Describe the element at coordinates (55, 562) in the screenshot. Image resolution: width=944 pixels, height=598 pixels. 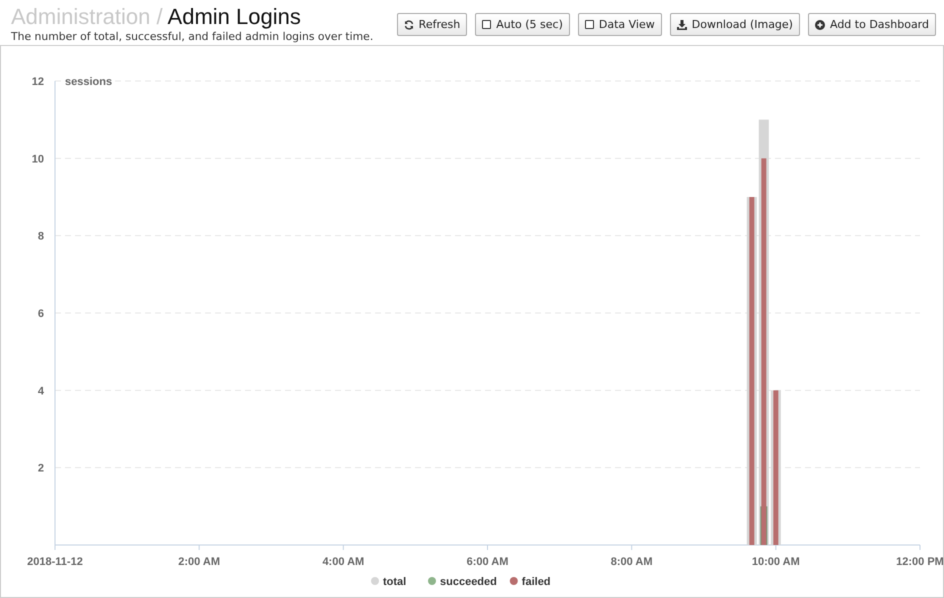
I see `x-tick-label: 2018-11-12` at that location.